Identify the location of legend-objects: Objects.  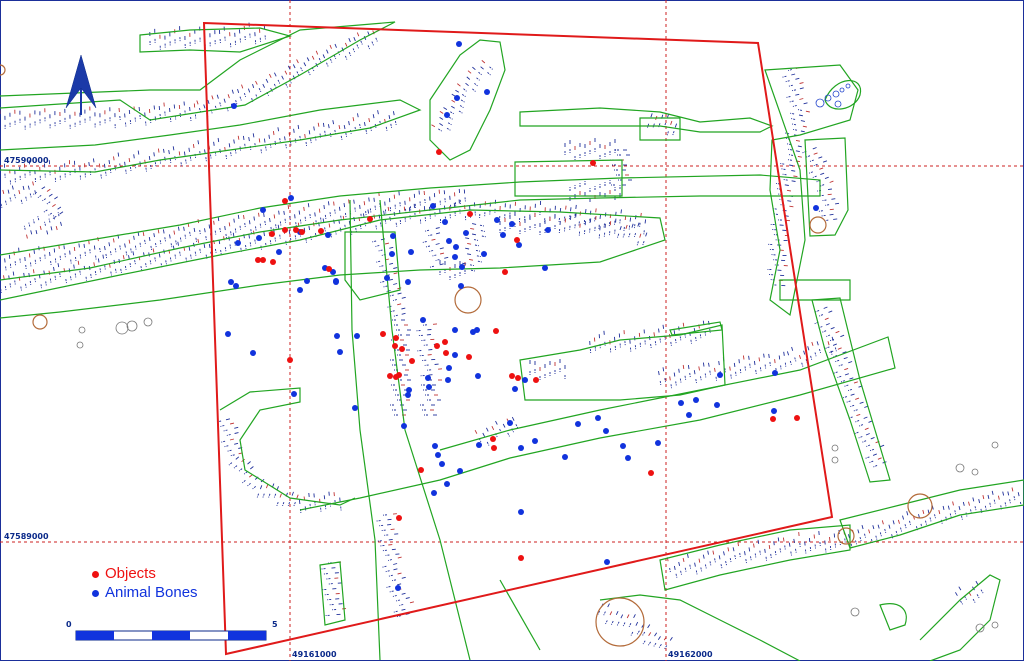
(124, 573).